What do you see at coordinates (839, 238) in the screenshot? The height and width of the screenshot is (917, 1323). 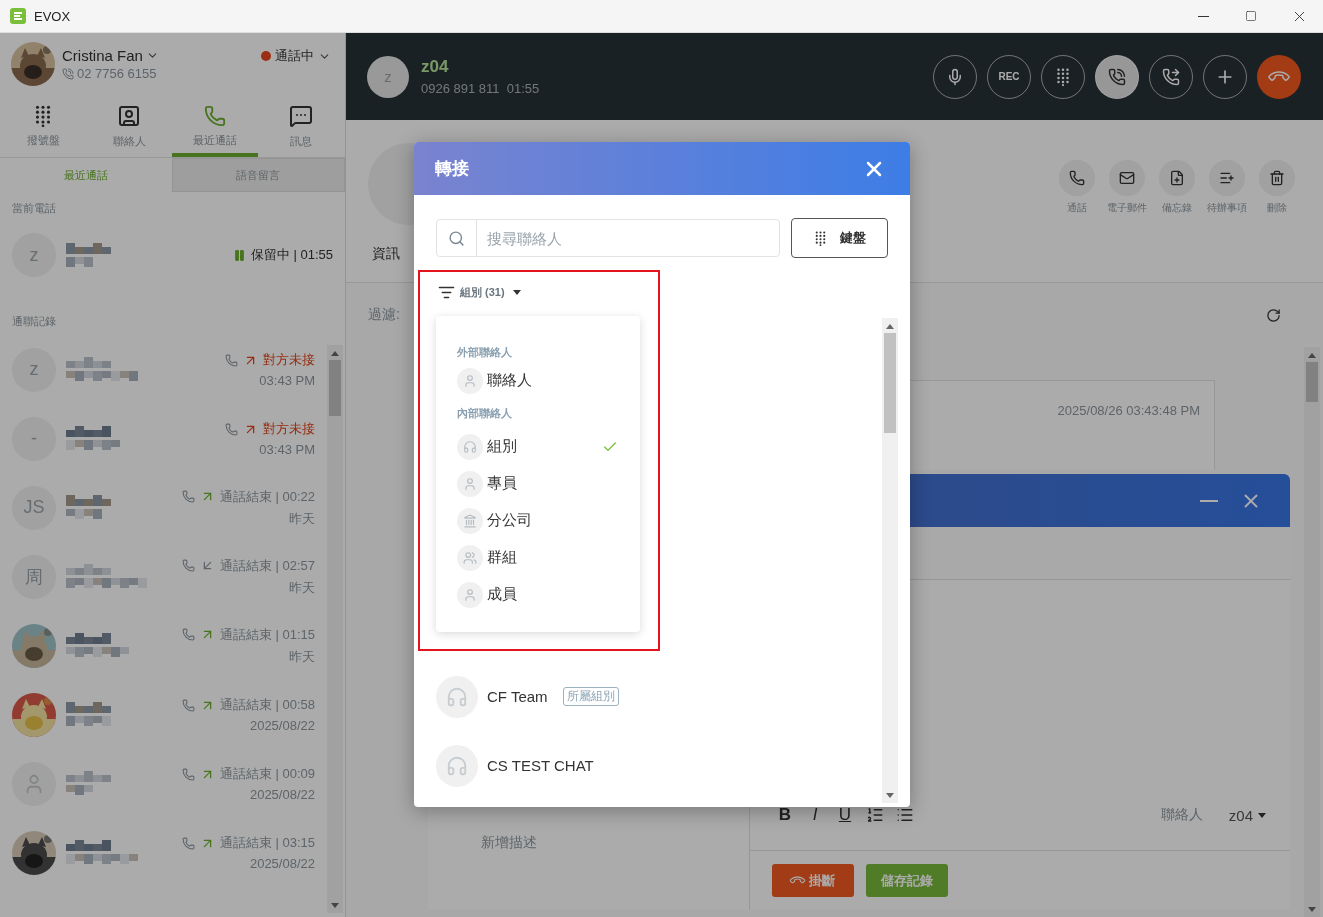 I see `keypad-button: 鍵盤` at bounding box center [839, 238].